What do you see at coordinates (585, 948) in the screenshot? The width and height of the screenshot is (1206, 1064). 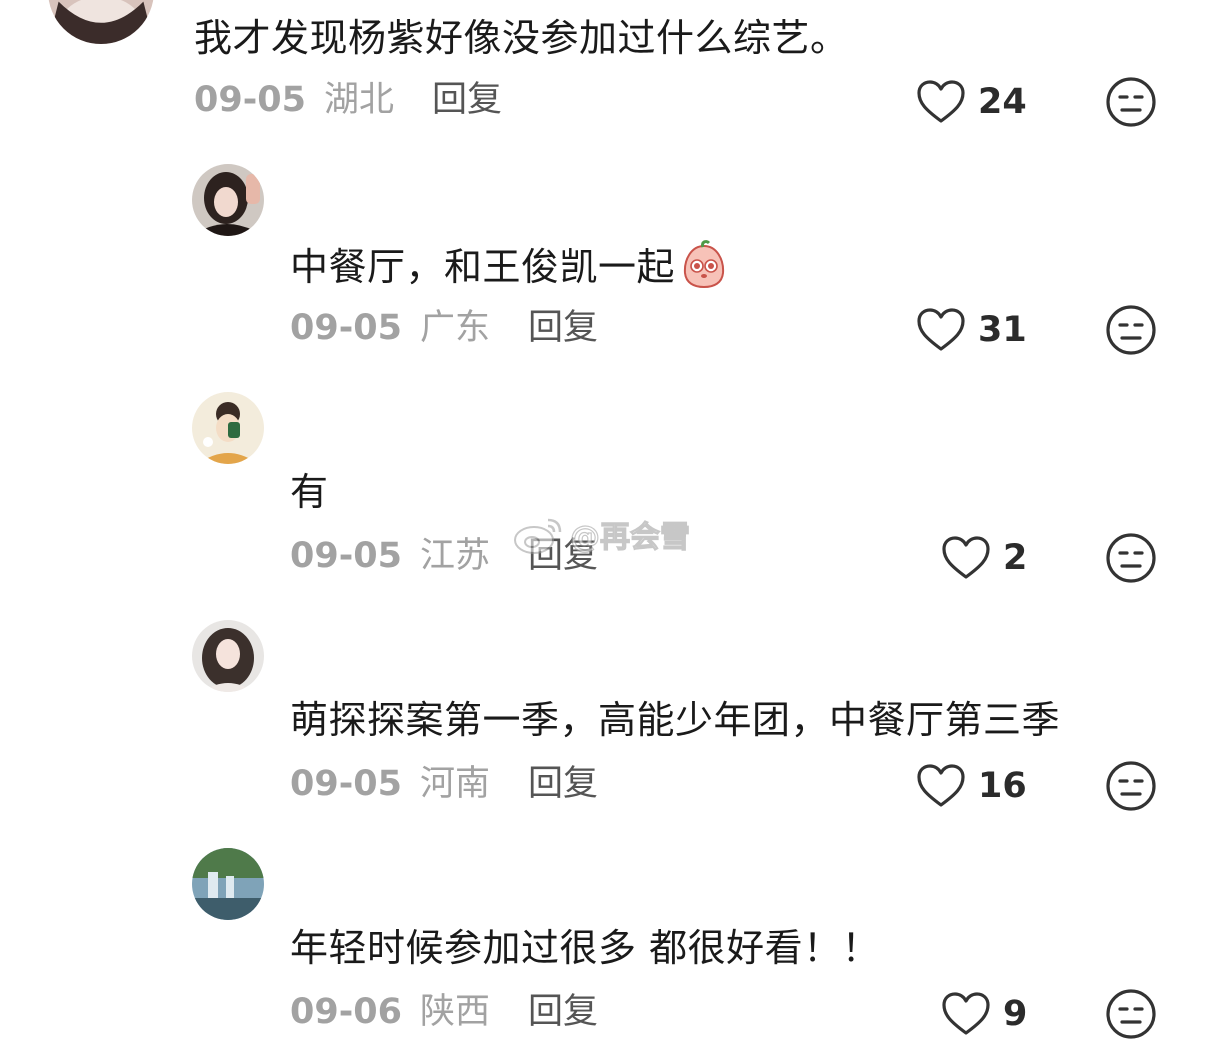 I see `comment-text: 年轻时候参加过很多 都很好看！！` at bounding box center [585, 948].